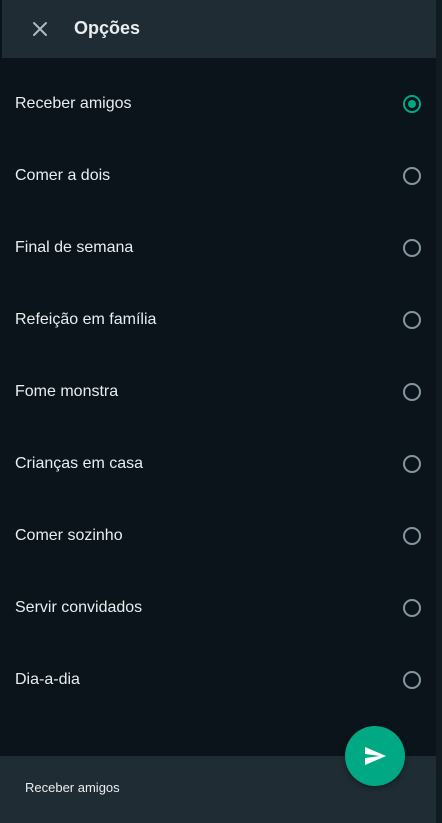 This screenshot has height=823, width=442. Describe the element at coordinates (221, 464) in the screenshot. I see `option-criancas-em-casa: Crianças em casa` at that location.